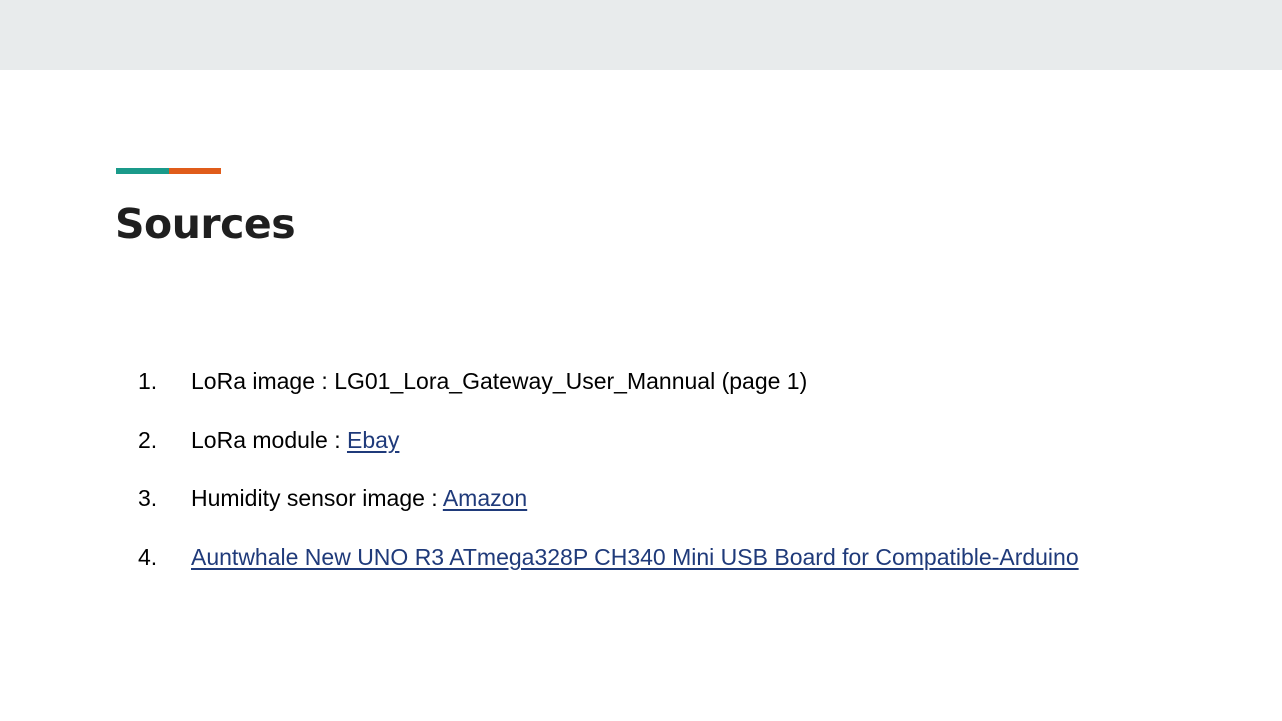 This screenshot has width=1282, height=721. What do you see at coordinates (148, 556) in the screenshot?
I see `list-item-number: 4.` at bounding box center [148, 556].